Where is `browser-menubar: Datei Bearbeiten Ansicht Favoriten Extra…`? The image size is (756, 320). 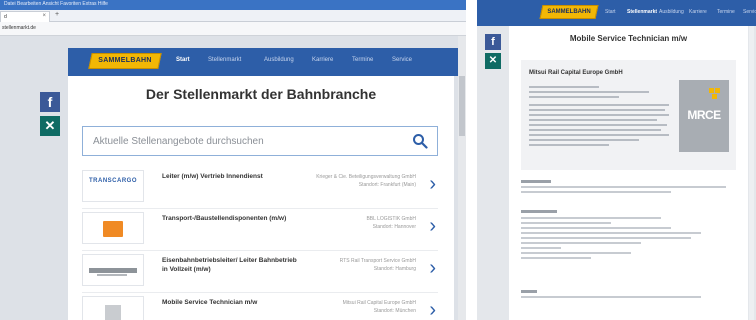
browser-menubar: Datei Bearbeiten Ansicht Favoriten Extra… is located at coordinates (233, 5).